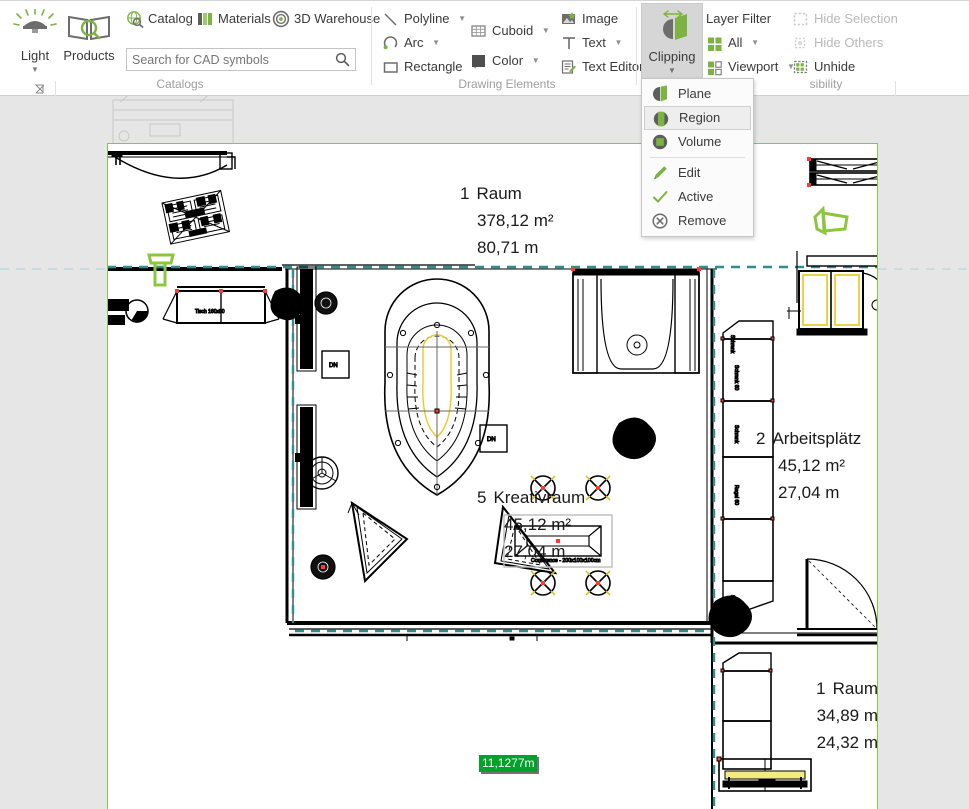  Describe the element at coordinates (618, 42) in the screenshot. I see `text-dropdown-caret: ▼` at that location.